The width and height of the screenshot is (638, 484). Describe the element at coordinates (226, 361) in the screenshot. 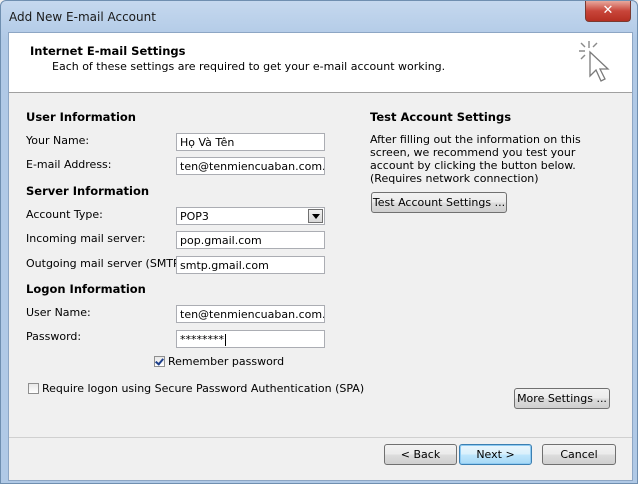

I see `remember-password-label: Remember password` at that location.